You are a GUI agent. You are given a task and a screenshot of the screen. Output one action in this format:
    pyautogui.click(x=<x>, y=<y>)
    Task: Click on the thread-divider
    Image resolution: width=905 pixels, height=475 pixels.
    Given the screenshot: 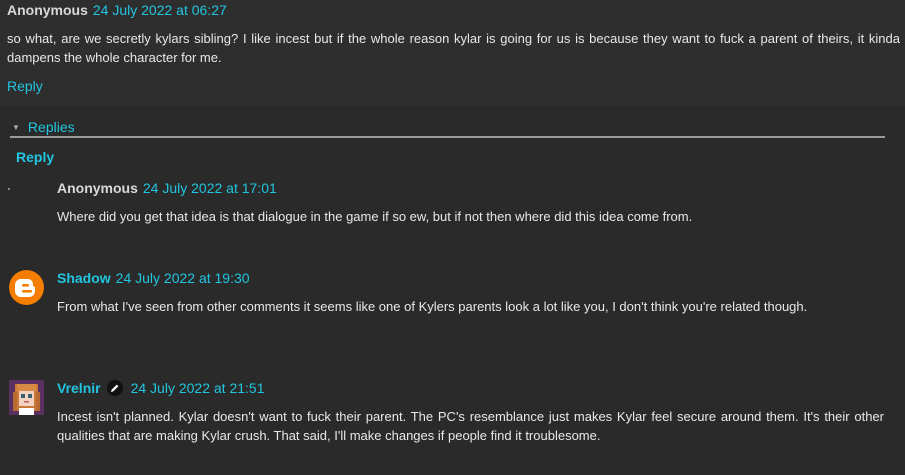 What is the action you would take?
    pyautogui.click(x=447, y=137)
    